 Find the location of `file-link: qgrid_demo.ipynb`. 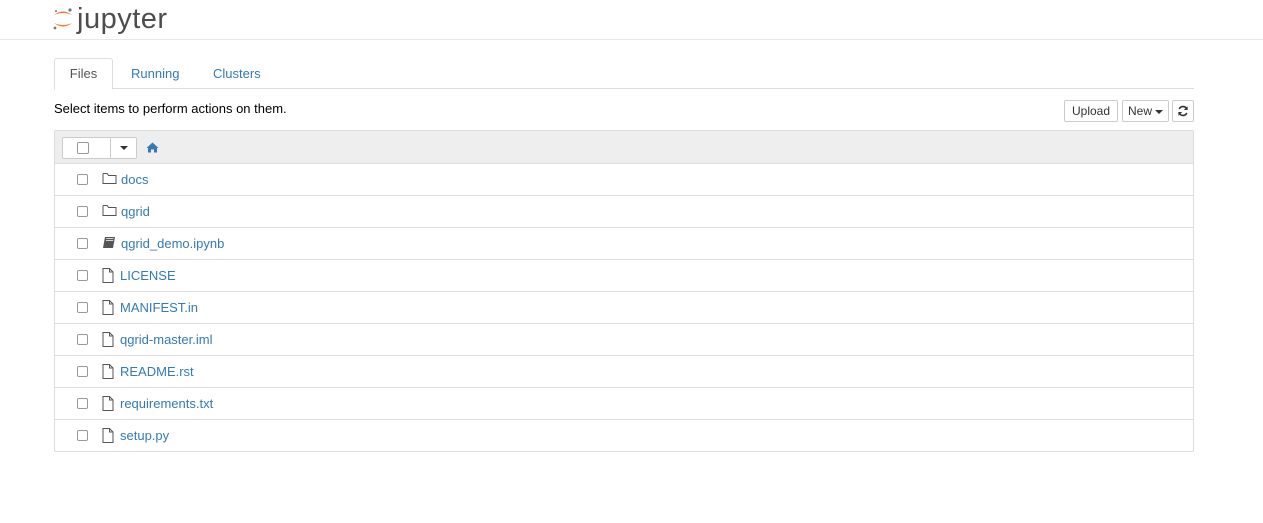

file-link: qgrid_demo.ipynb is located at coordinates (172, 244).